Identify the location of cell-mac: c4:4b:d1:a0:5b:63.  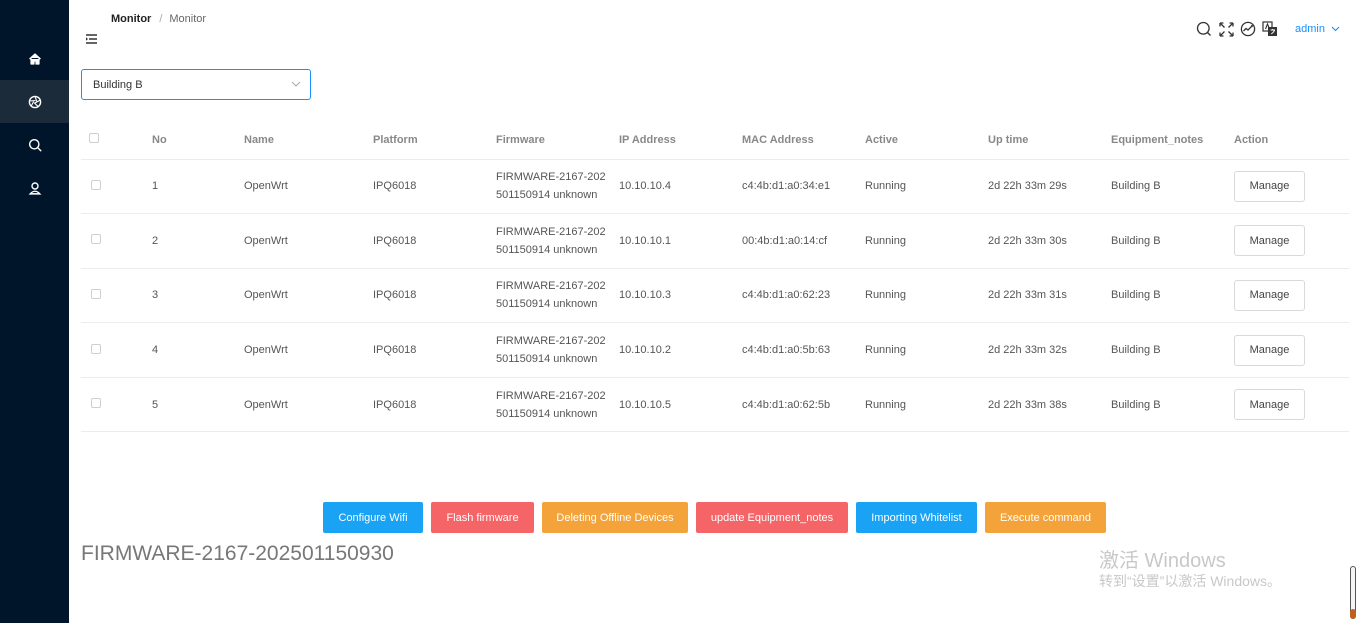
(803, 350).